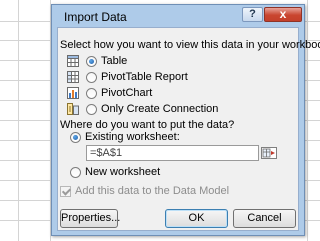 Image resolution: width=320 pixels, height=241 pixels. Describe the element at coordinates (73, 61) in the screenshot. I see `table-icon` at that location.